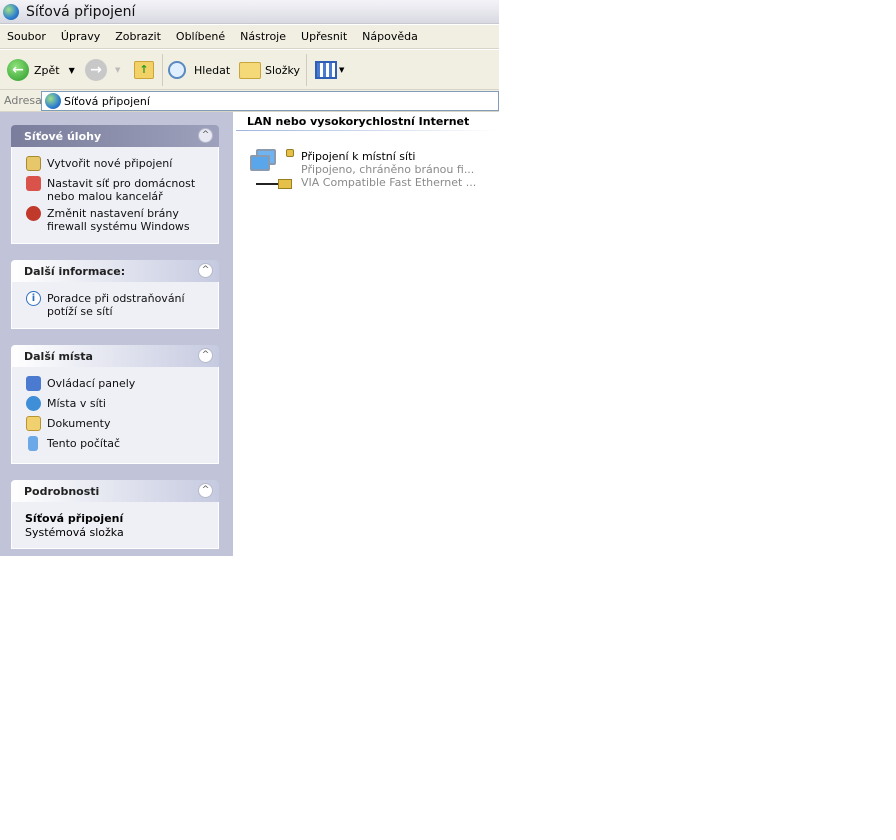 This screenshot has height=840, width=896. I want to click on up-folder-icon: ↑, so click(144, 70).